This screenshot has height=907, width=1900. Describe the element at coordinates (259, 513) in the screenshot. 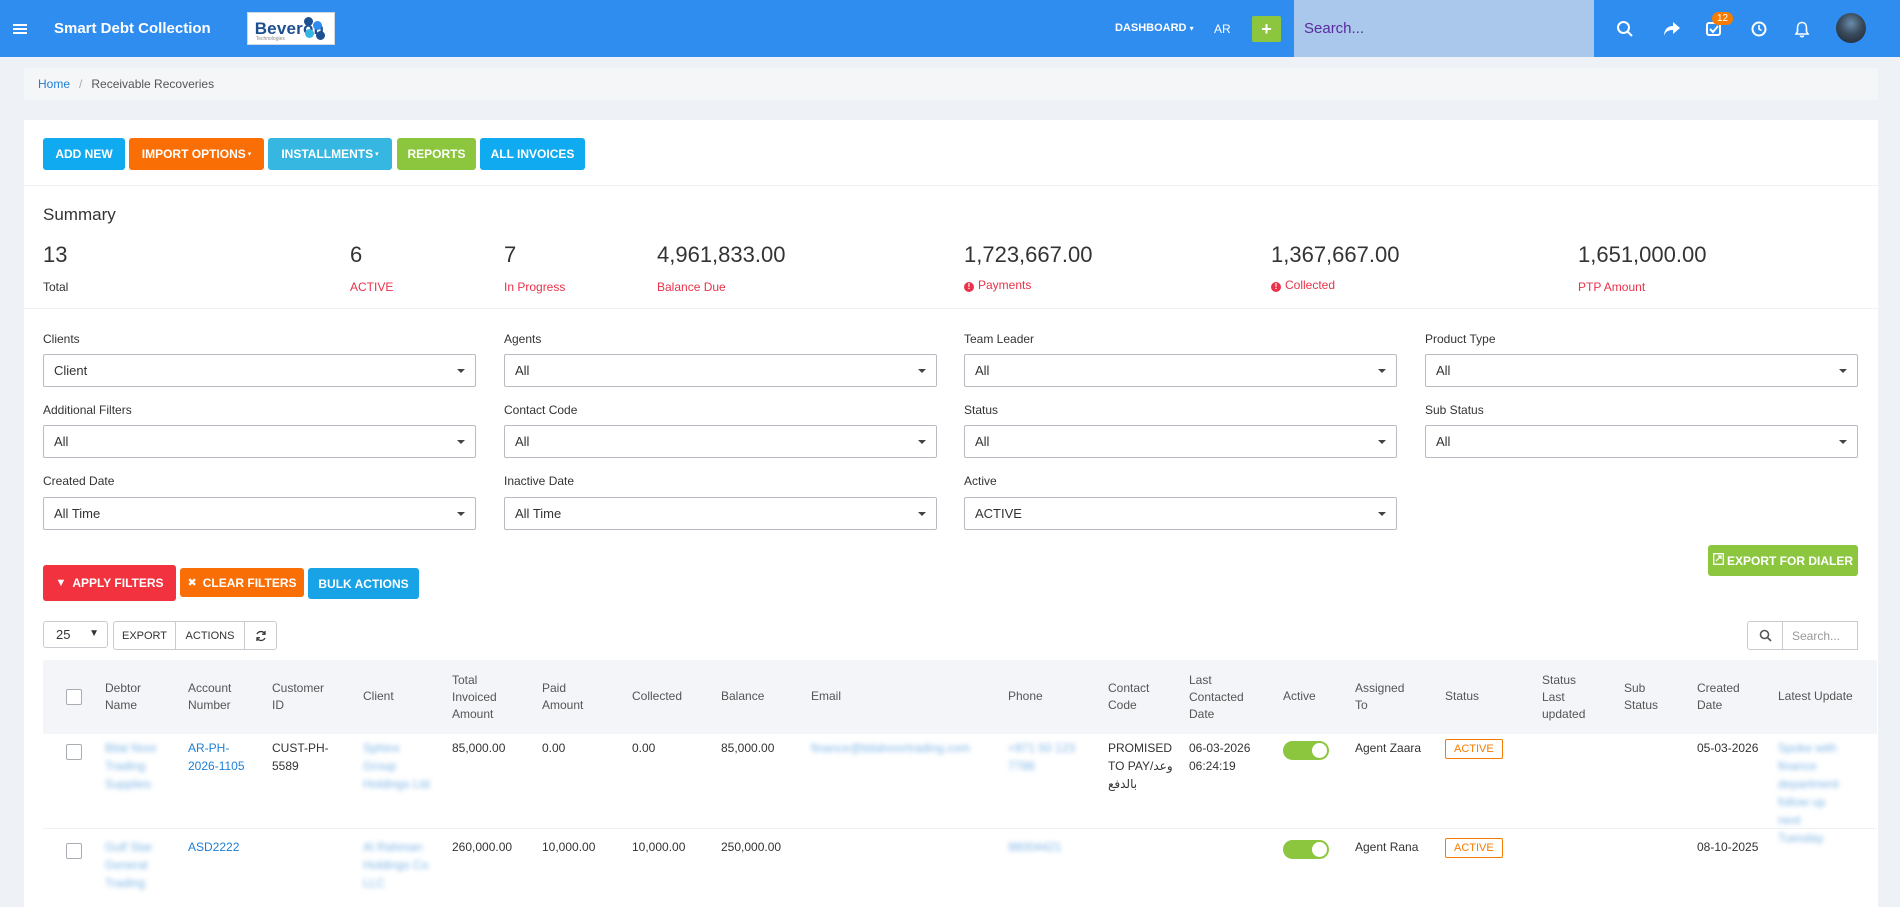

I see `filter-created-date-select: All Time` at that location.